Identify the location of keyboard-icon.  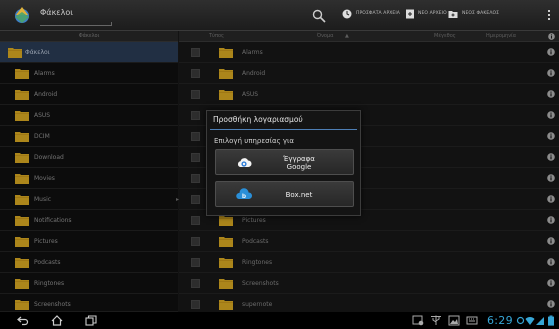
(472, 320).